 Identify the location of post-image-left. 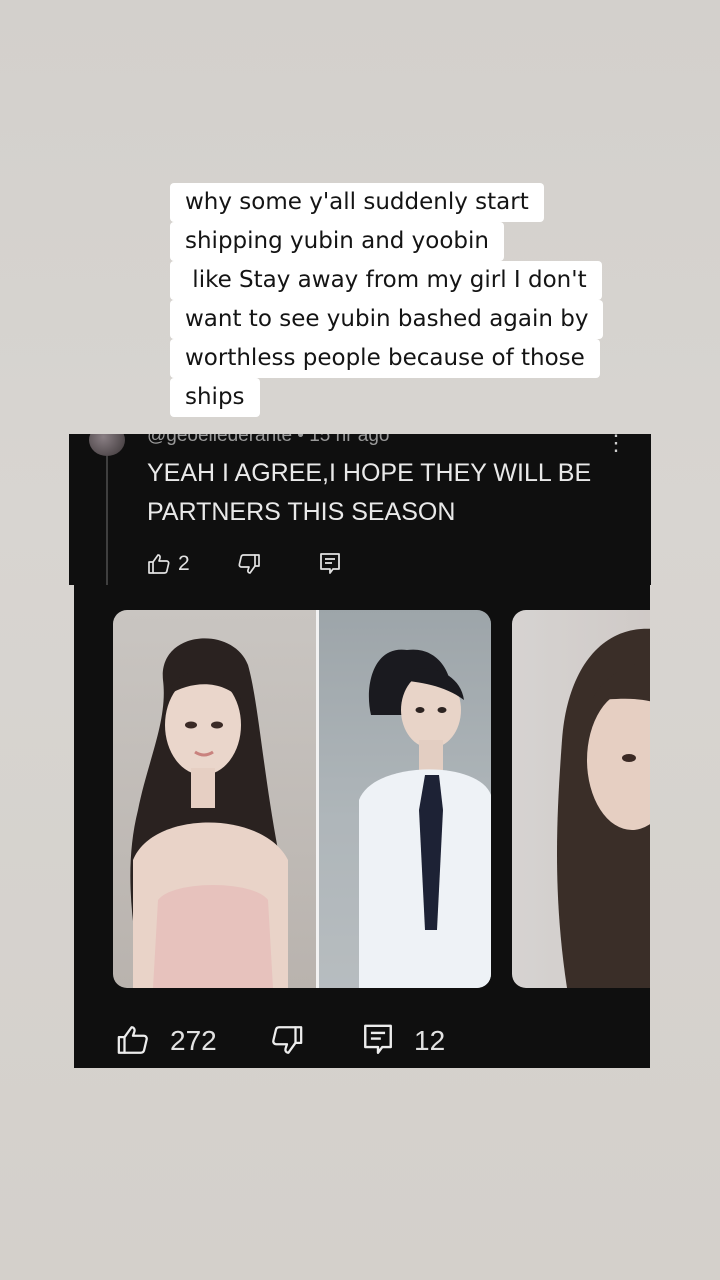
(214, 799).